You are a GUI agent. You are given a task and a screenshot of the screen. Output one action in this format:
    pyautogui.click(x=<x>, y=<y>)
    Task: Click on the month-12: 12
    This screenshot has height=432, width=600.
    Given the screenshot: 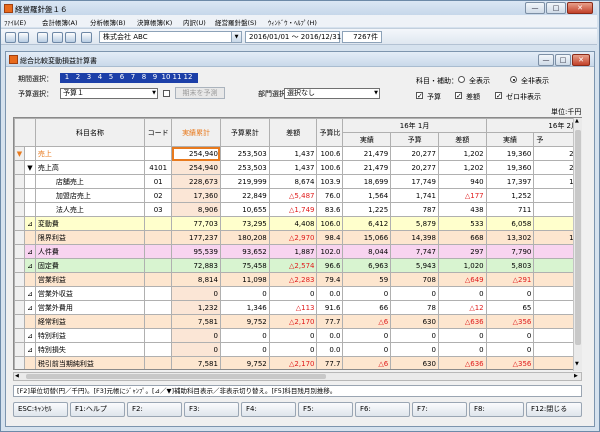 What is the action you would take?
    pyautogui.click(x=188, y=77)
    